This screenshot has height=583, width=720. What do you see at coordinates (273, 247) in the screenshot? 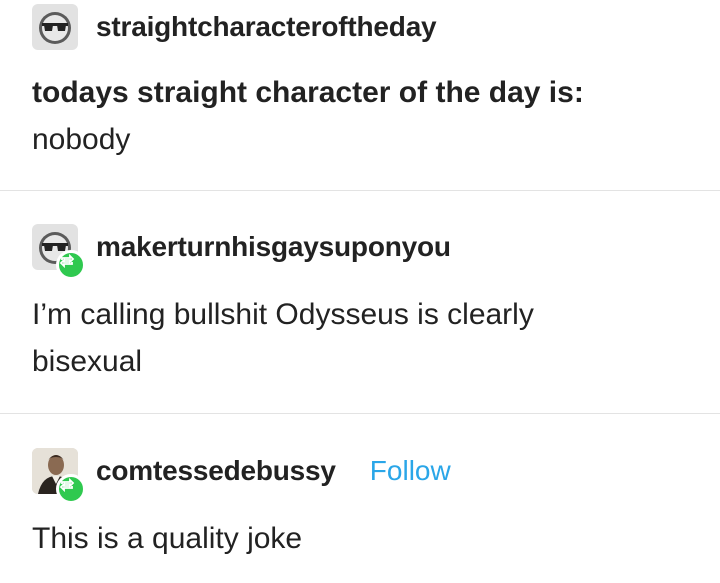
I see `username: makerturnhisgaysuponyou` at bounding box center [273, 247].